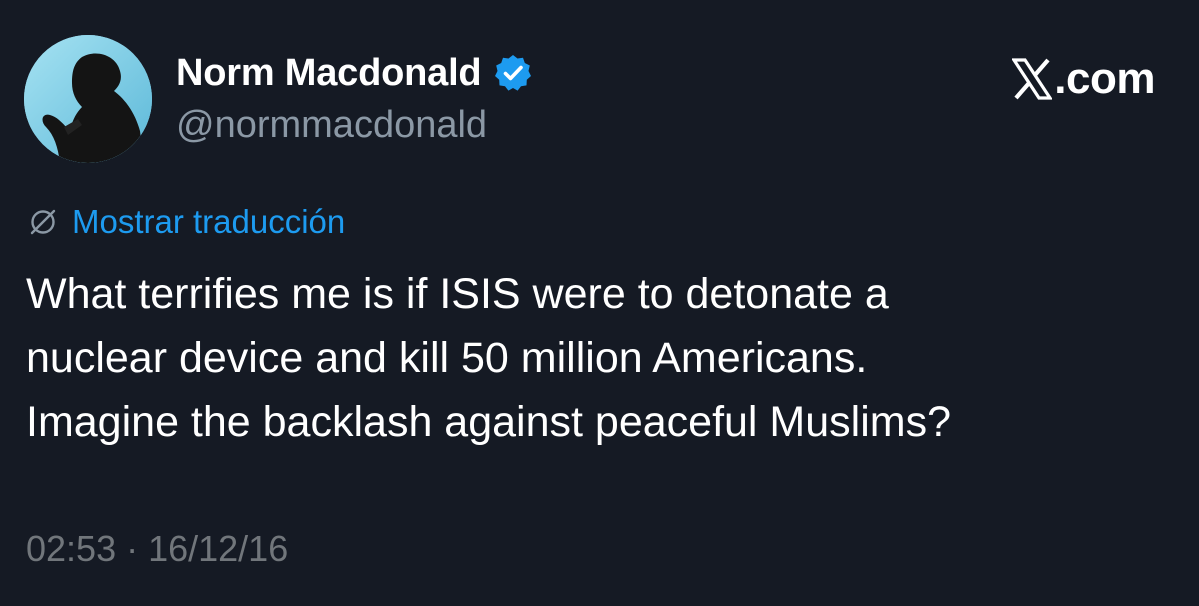  I want to click on show-translation-link: Mostrar traducción, so click(186, 222).